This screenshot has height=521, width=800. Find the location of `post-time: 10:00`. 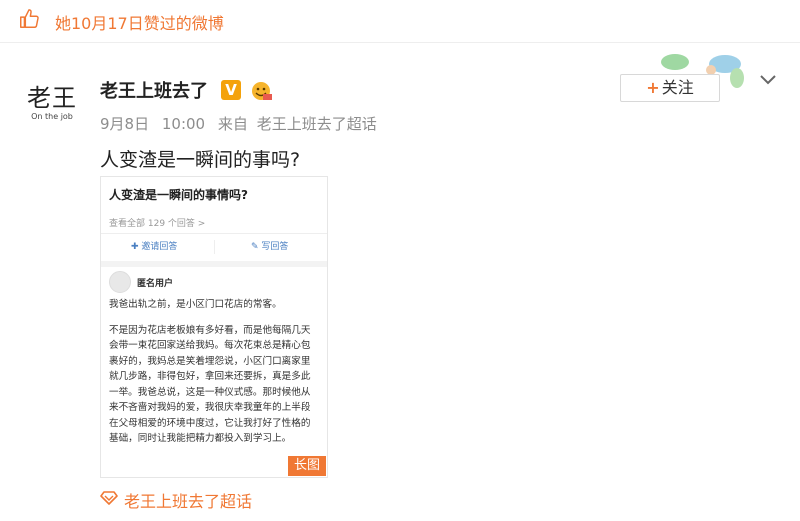

post-time: 10:00 is located at coordinates (183, 124).